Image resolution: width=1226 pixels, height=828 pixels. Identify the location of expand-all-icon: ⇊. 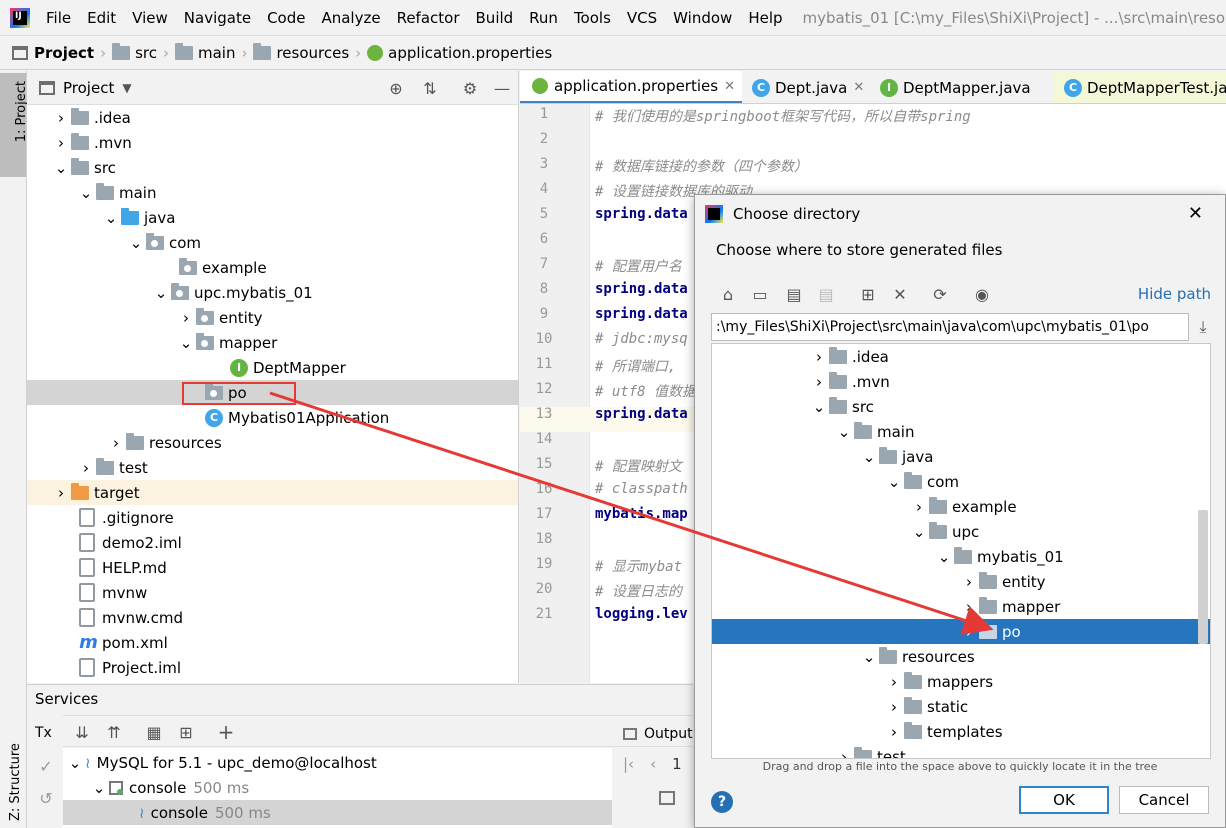
(82, 732).